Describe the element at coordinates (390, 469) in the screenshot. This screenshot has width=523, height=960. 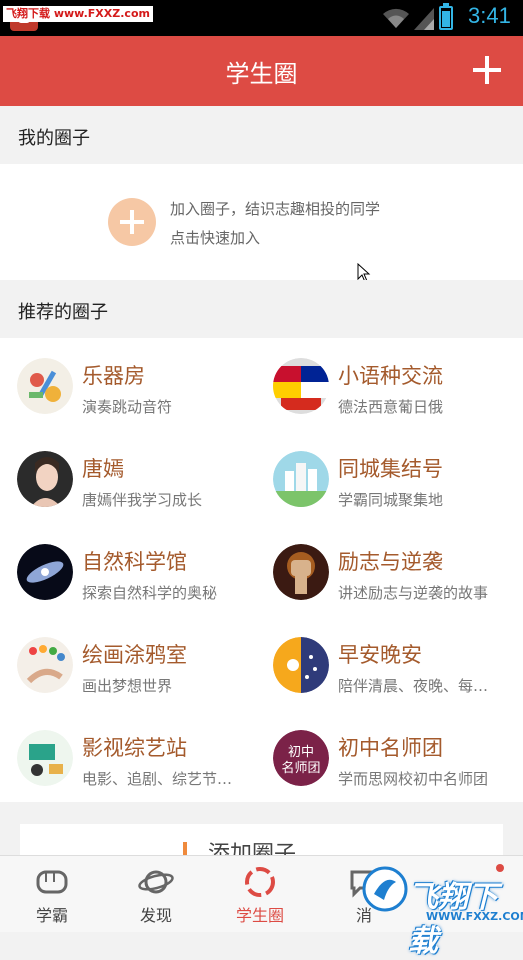
I see `circle-name: 同城集结号` at that location.